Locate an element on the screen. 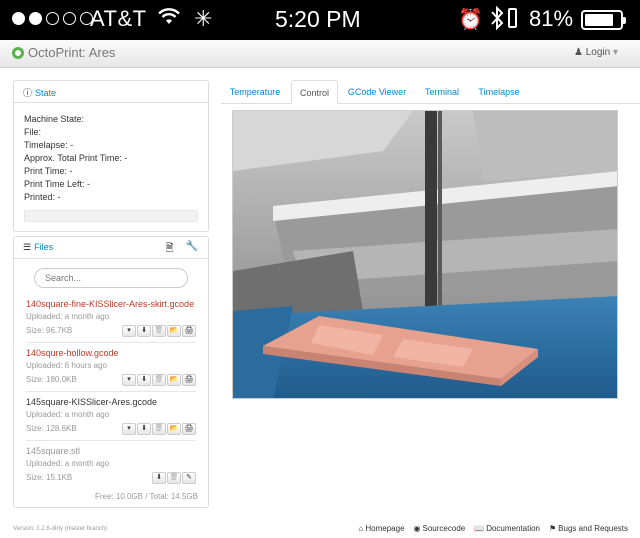 The width and height of the screenshot is (640, 538). carrier-name: AT&T is located at coordinates (118, 18).